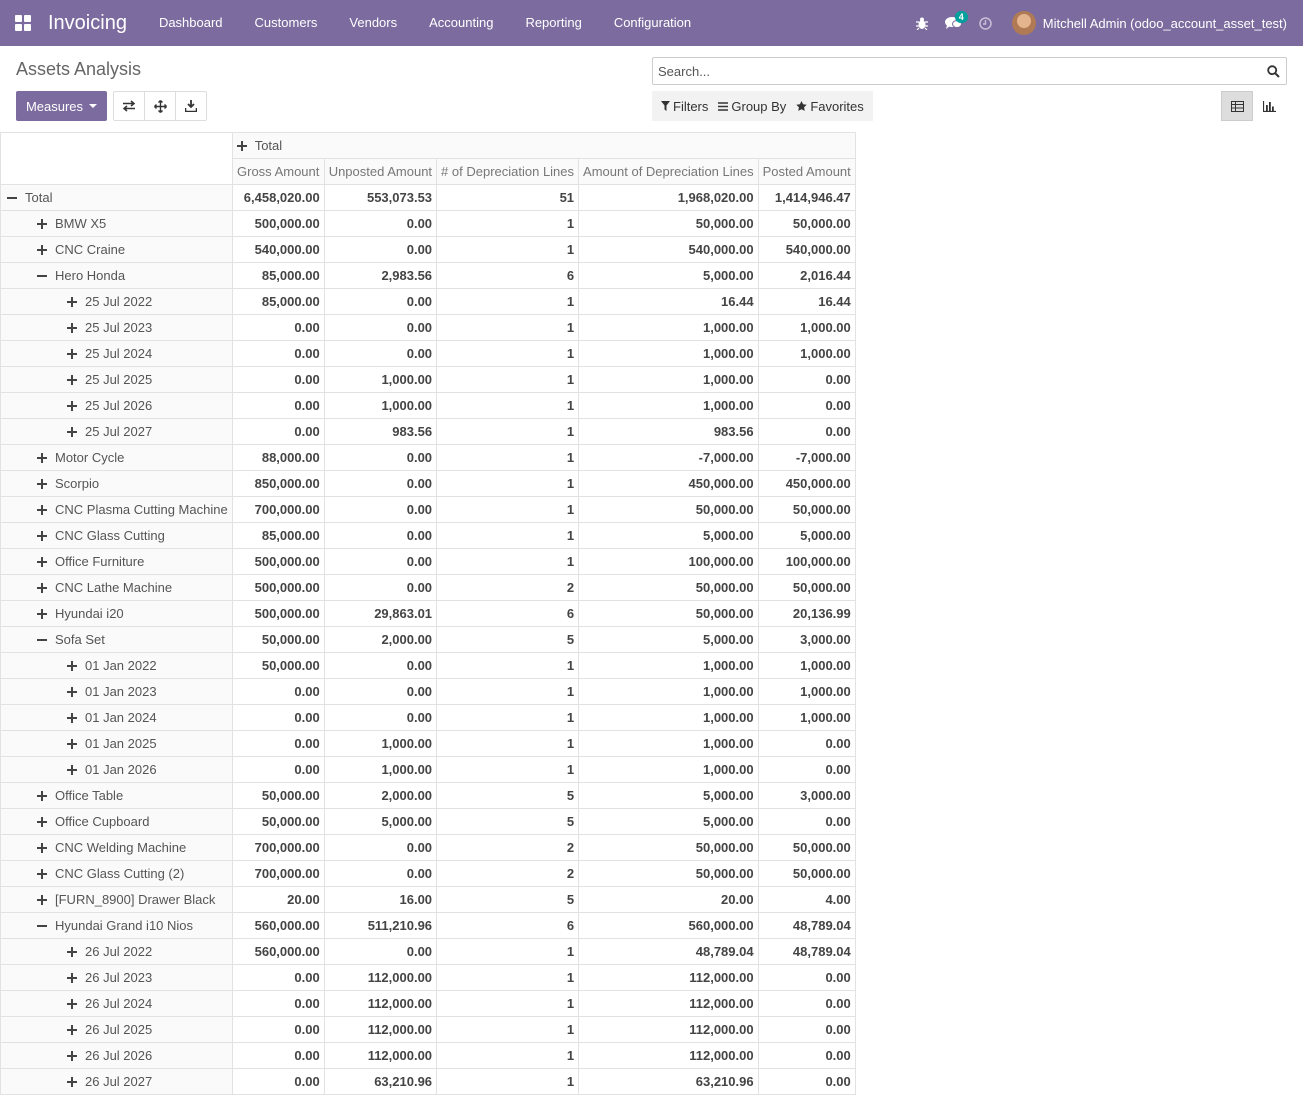  What do you see at coordinates (380, 275) in the screenshot?
I see `pivot-cell: 2,983.56` at bounding box center [380, 275].